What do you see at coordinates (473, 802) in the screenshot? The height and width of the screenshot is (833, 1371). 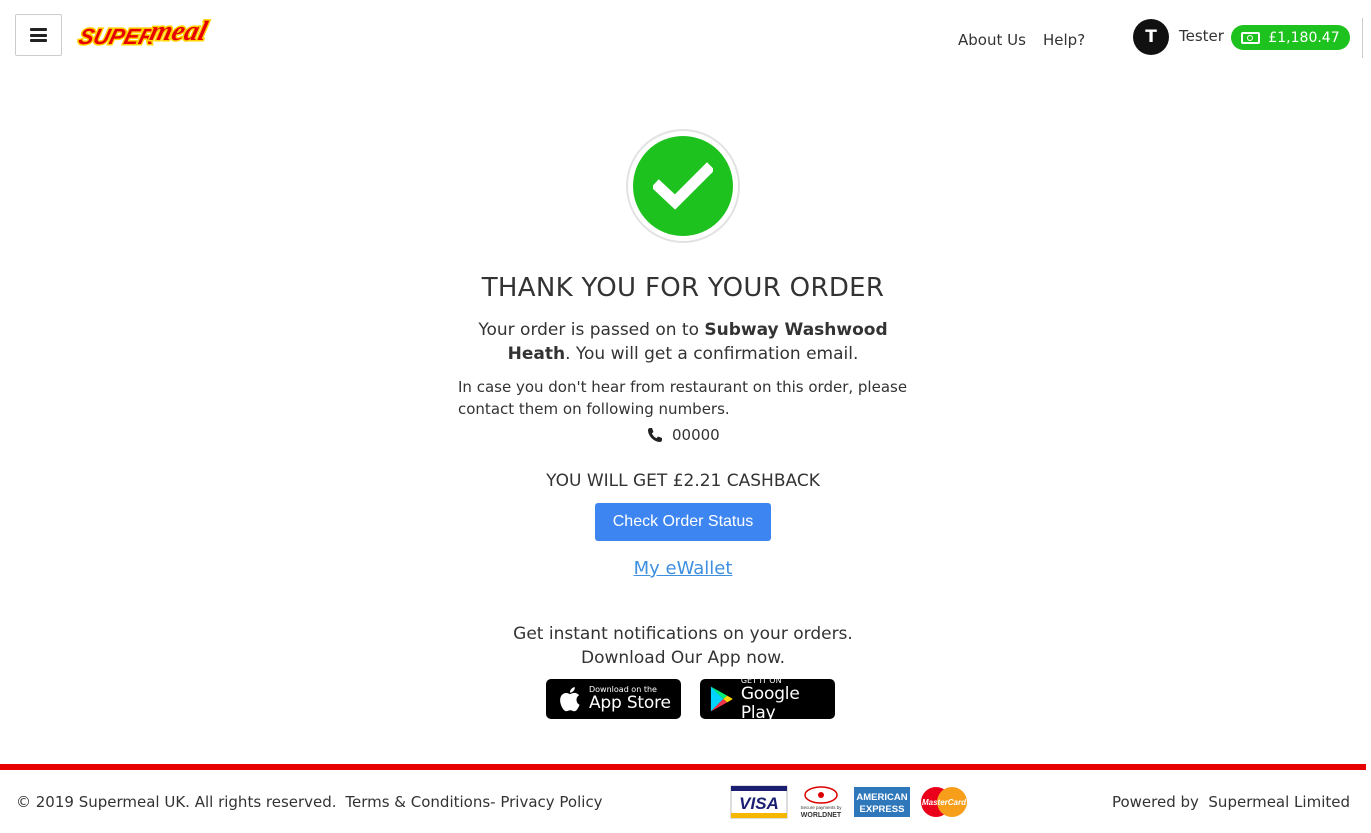 I see `terms-privacy-links: Terms & Conditions- Privacy Policy` at bounding box center [473, 802].